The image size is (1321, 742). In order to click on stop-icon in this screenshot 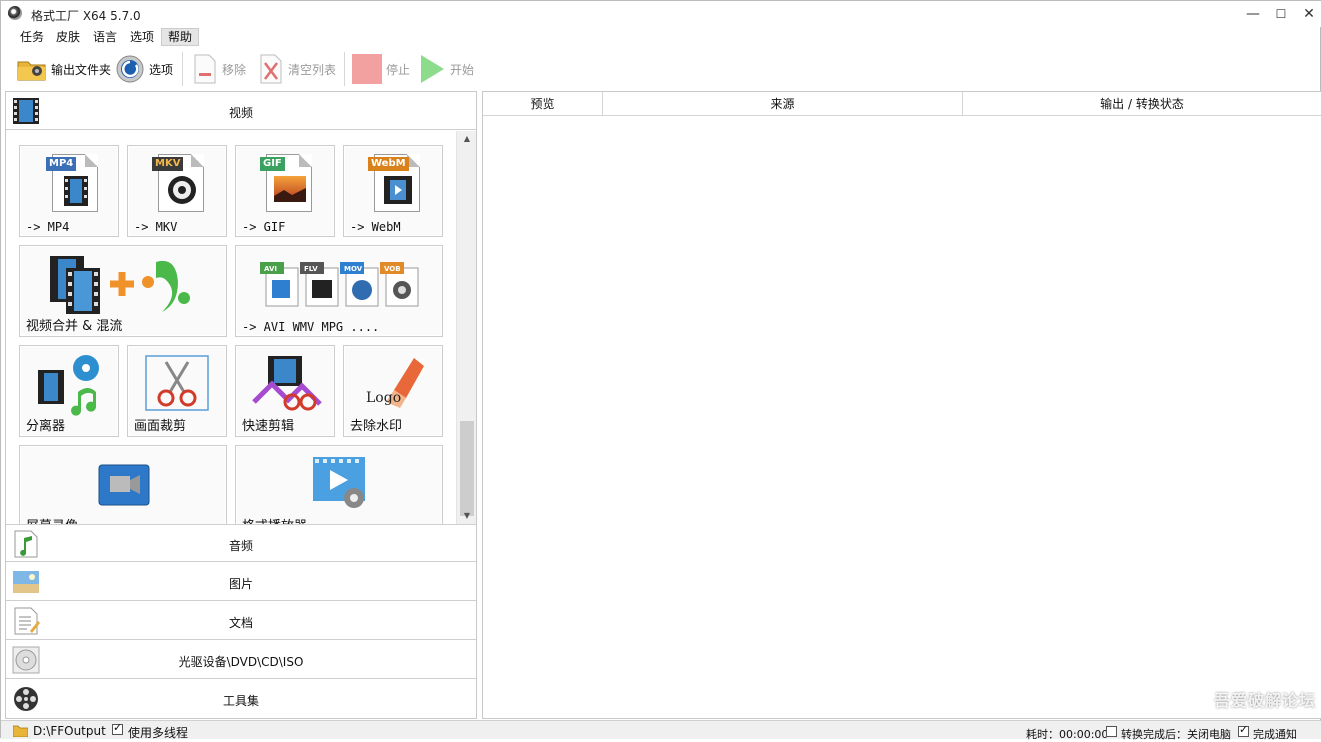, I will do `click(367, 69)`.